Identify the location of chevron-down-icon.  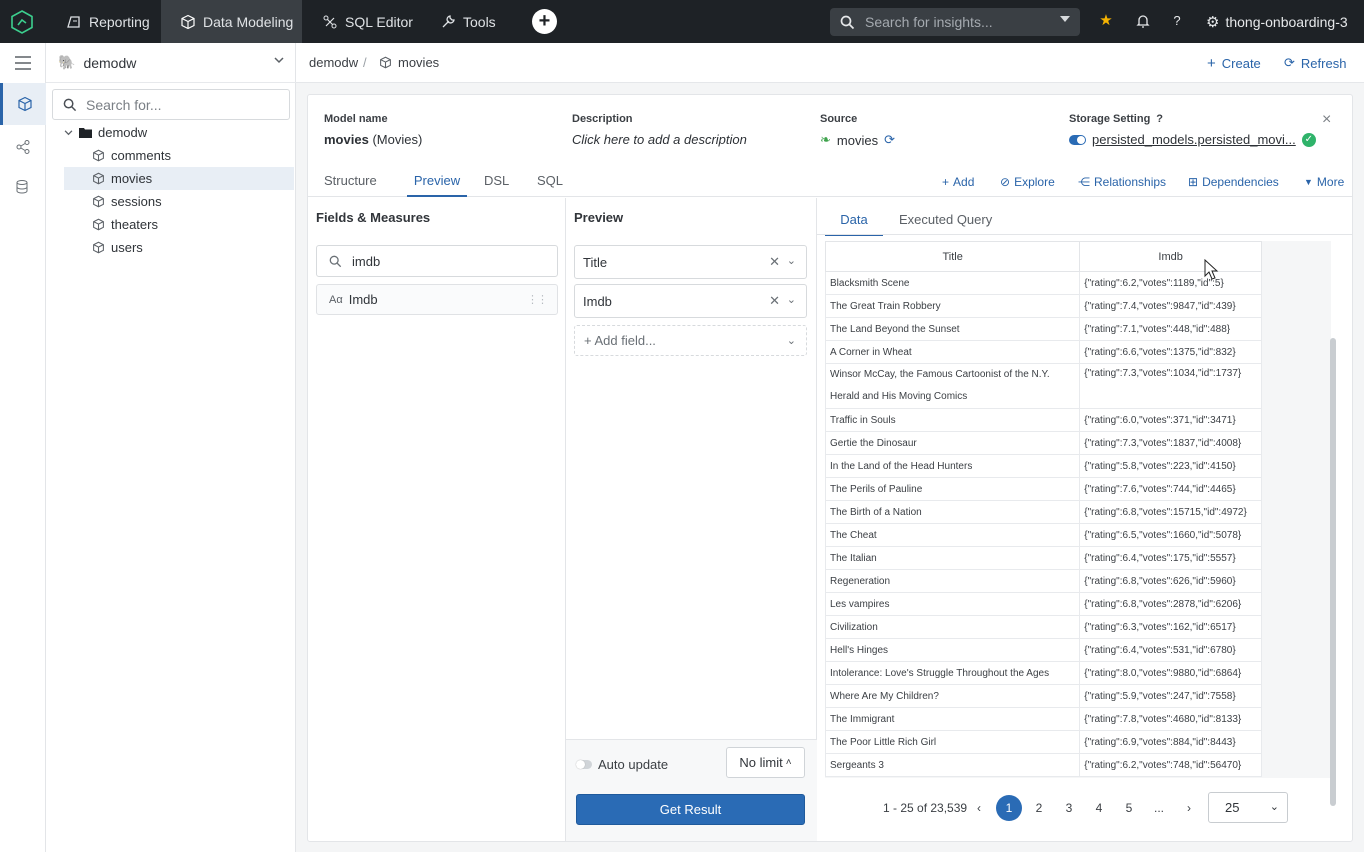
(1065, 19).